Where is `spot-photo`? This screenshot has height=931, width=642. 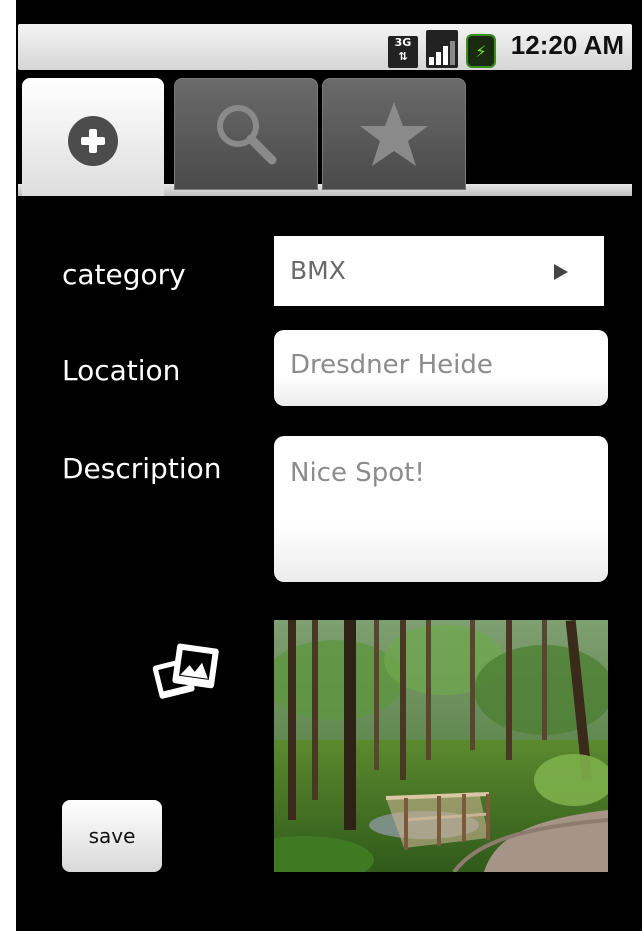 spot-photo is located at coordinates (441, 746).